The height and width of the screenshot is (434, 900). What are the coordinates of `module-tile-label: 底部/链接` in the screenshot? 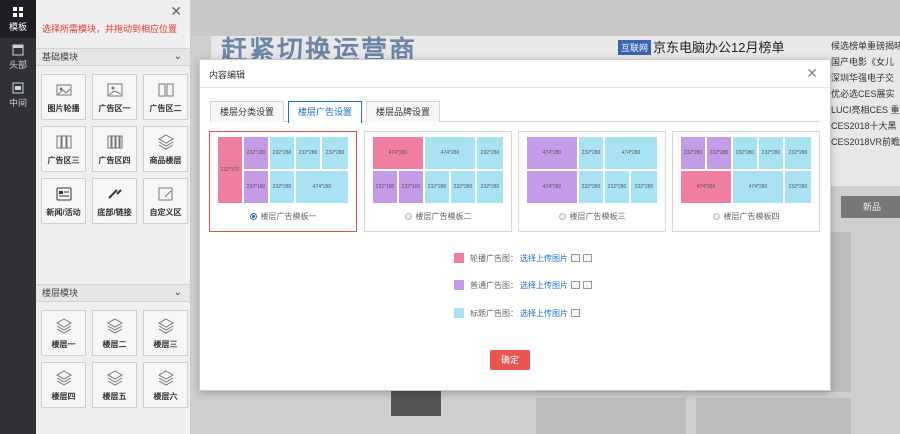 It's located at (114, 212).